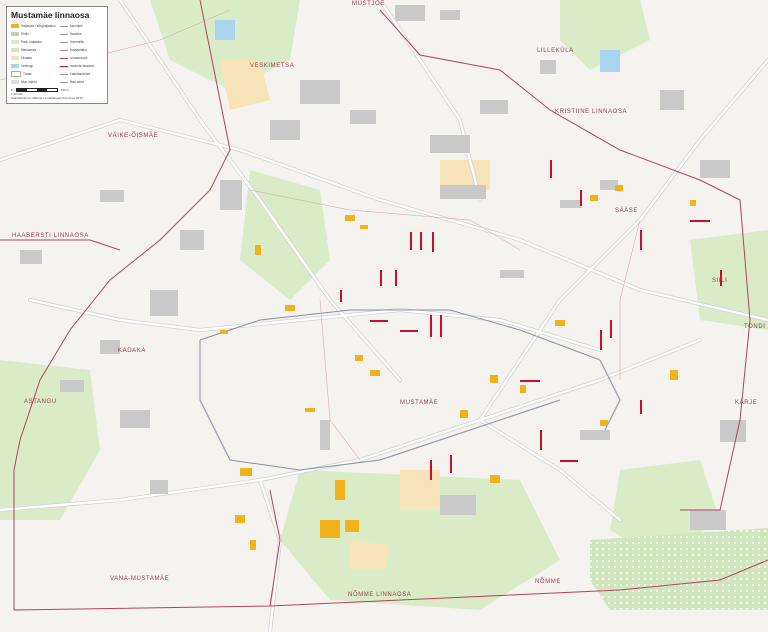 The width and height of the screenshot is (768, 632). I want to click on map-title: Mustamäe linnaosa, so click(50, 15).